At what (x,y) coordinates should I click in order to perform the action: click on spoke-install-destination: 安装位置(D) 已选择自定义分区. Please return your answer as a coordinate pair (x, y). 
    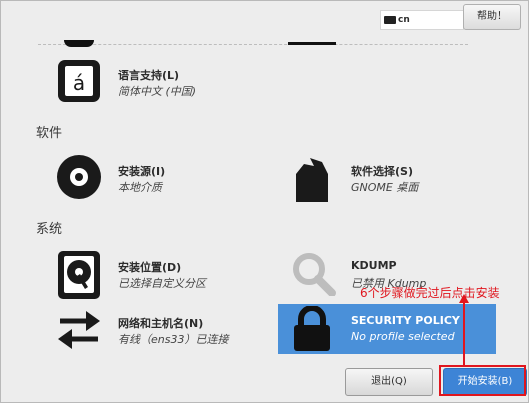
    Looking at the image, I should click on (162, 275).